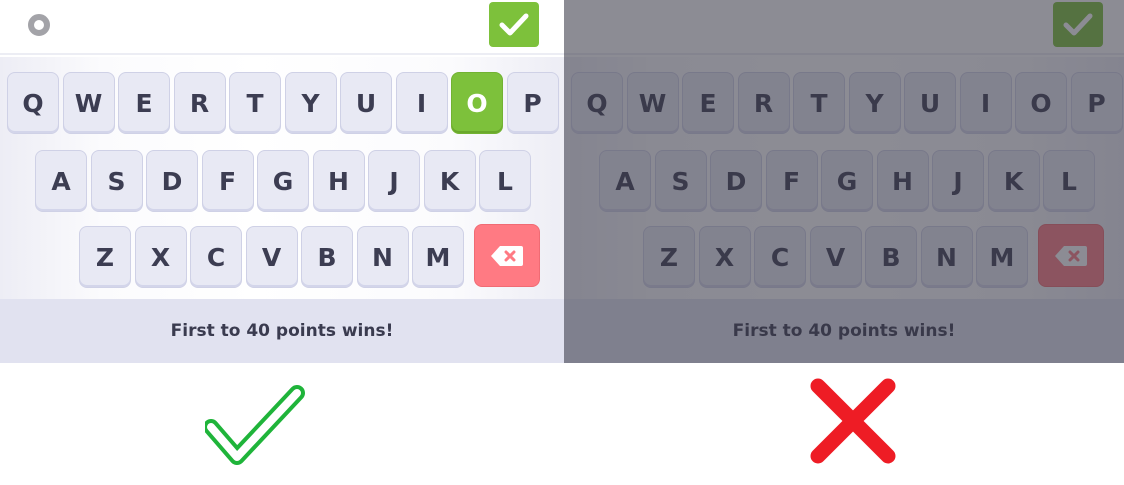 The height and width of the screenshot is (485, 1124). What do you see at coordinates (255, 425) in the screenshot?
I see `green-checkmark-icon` at bounding box center [255, 425].